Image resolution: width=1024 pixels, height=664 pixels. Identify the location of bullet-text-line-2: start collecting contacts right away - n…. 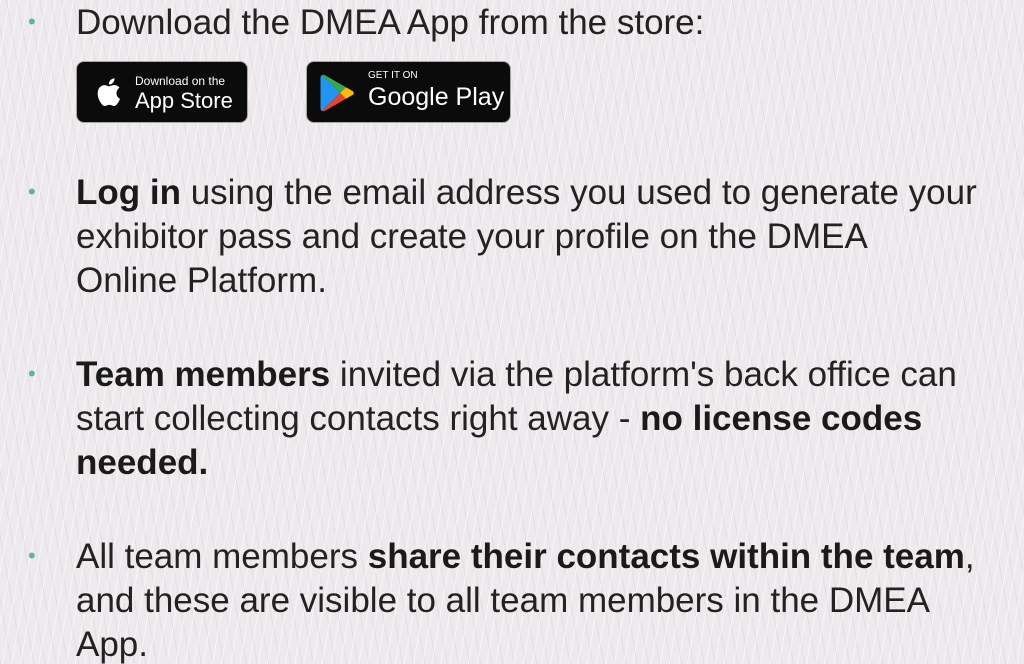
(550, 418).